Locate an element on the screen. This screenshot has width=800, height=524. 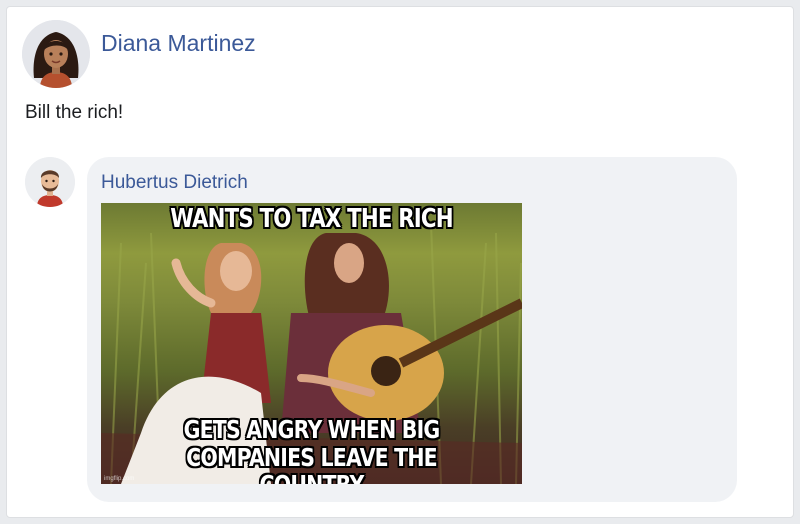
meme-top-caption: WANTS TO TAX THE RICH is located at coordinates (311, 219).